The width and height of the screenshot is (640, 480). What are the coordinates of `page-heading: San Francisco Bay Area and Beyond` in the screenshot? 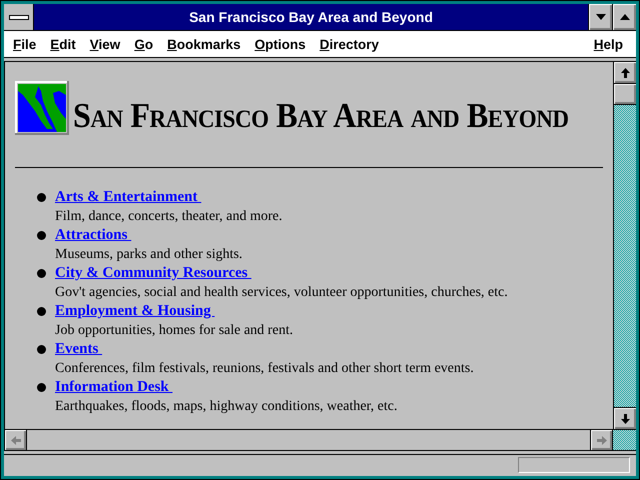 It's located at (321, 114).